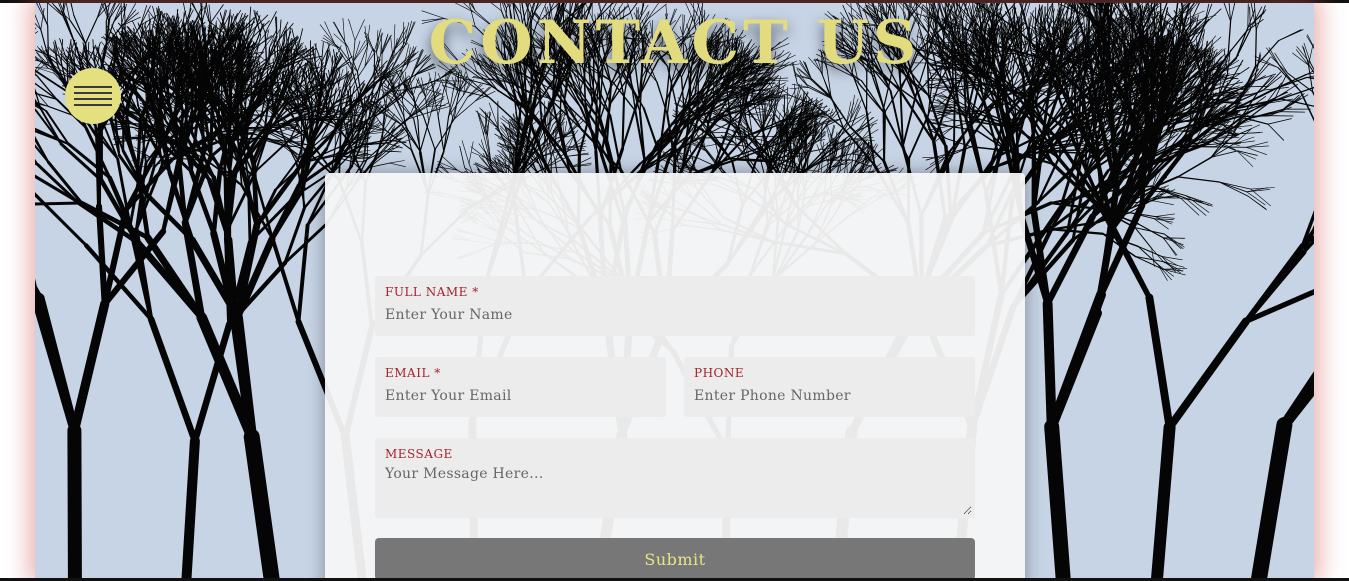  Describe the element at coordinates (829, 396) in the screenshot. I see `phone-input` at that location.